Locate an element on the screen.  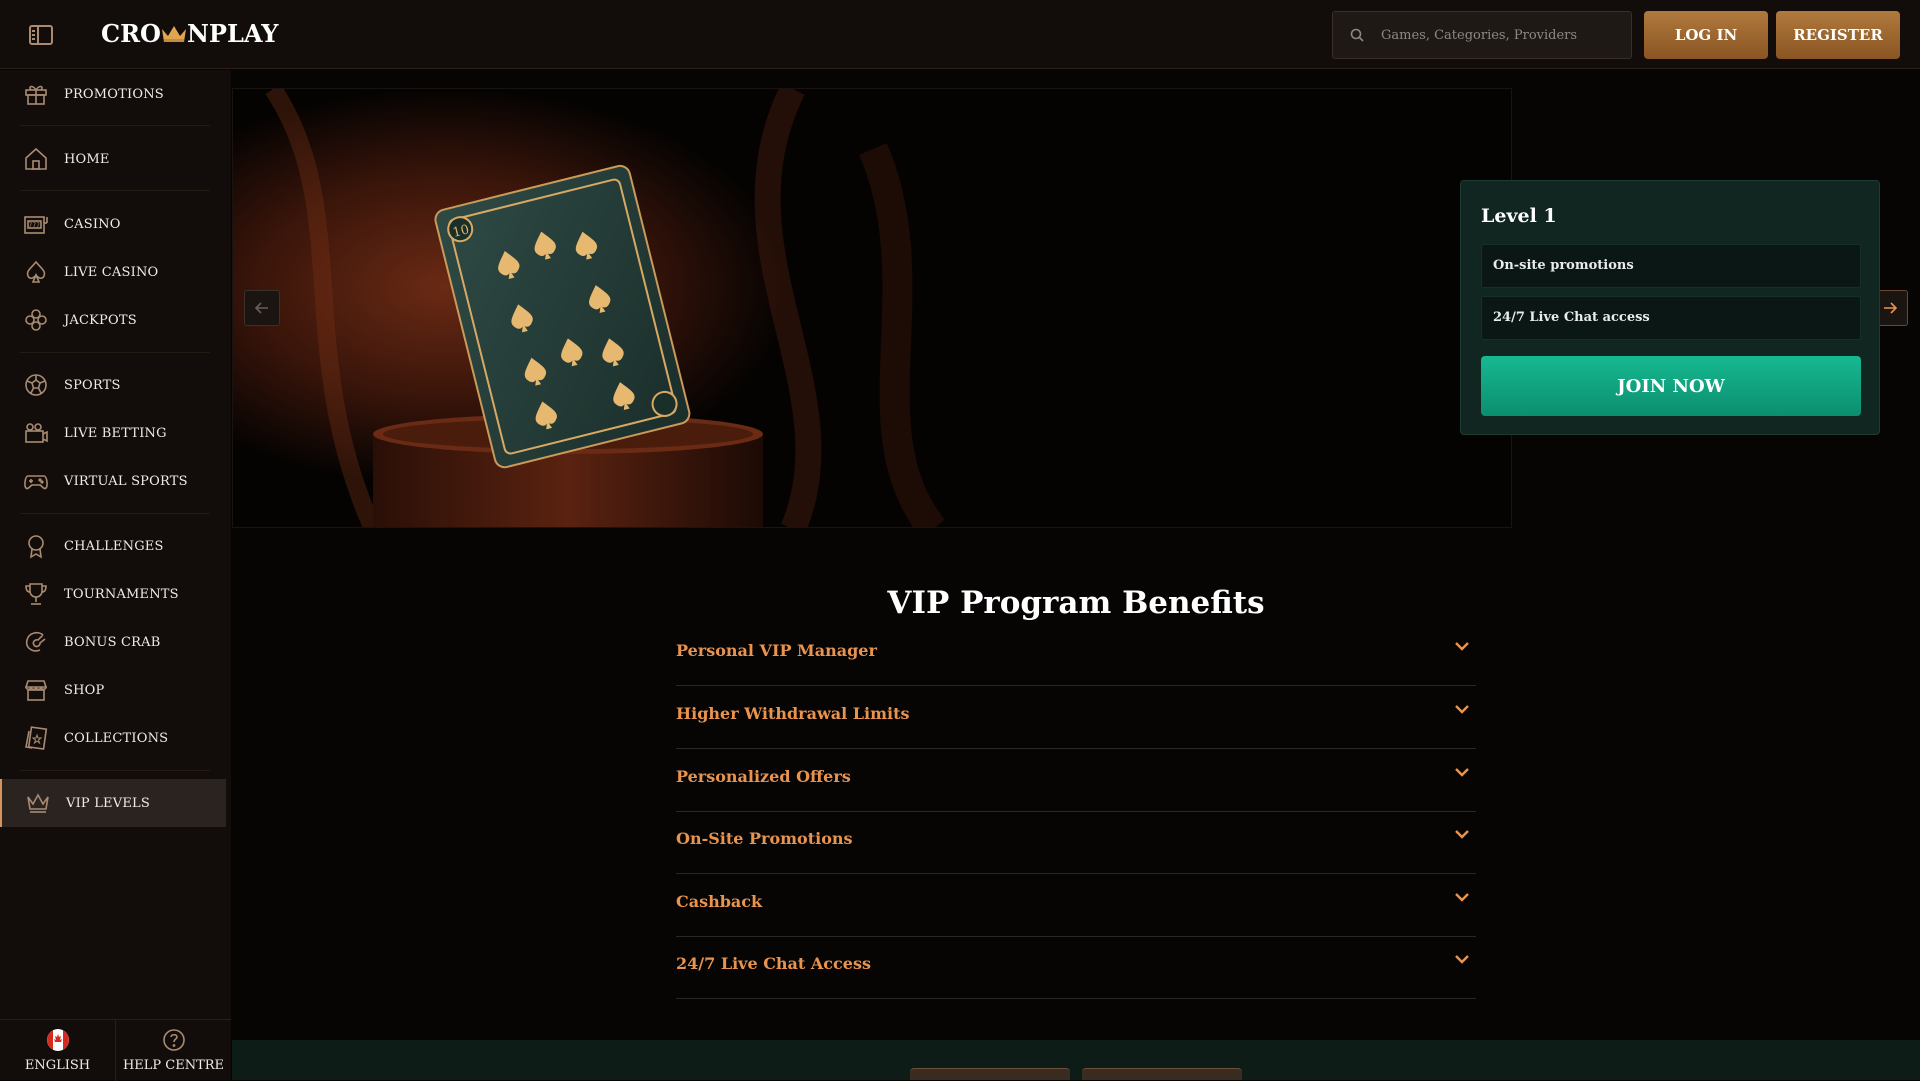
cards-icon is located at coordinates (36, 738).